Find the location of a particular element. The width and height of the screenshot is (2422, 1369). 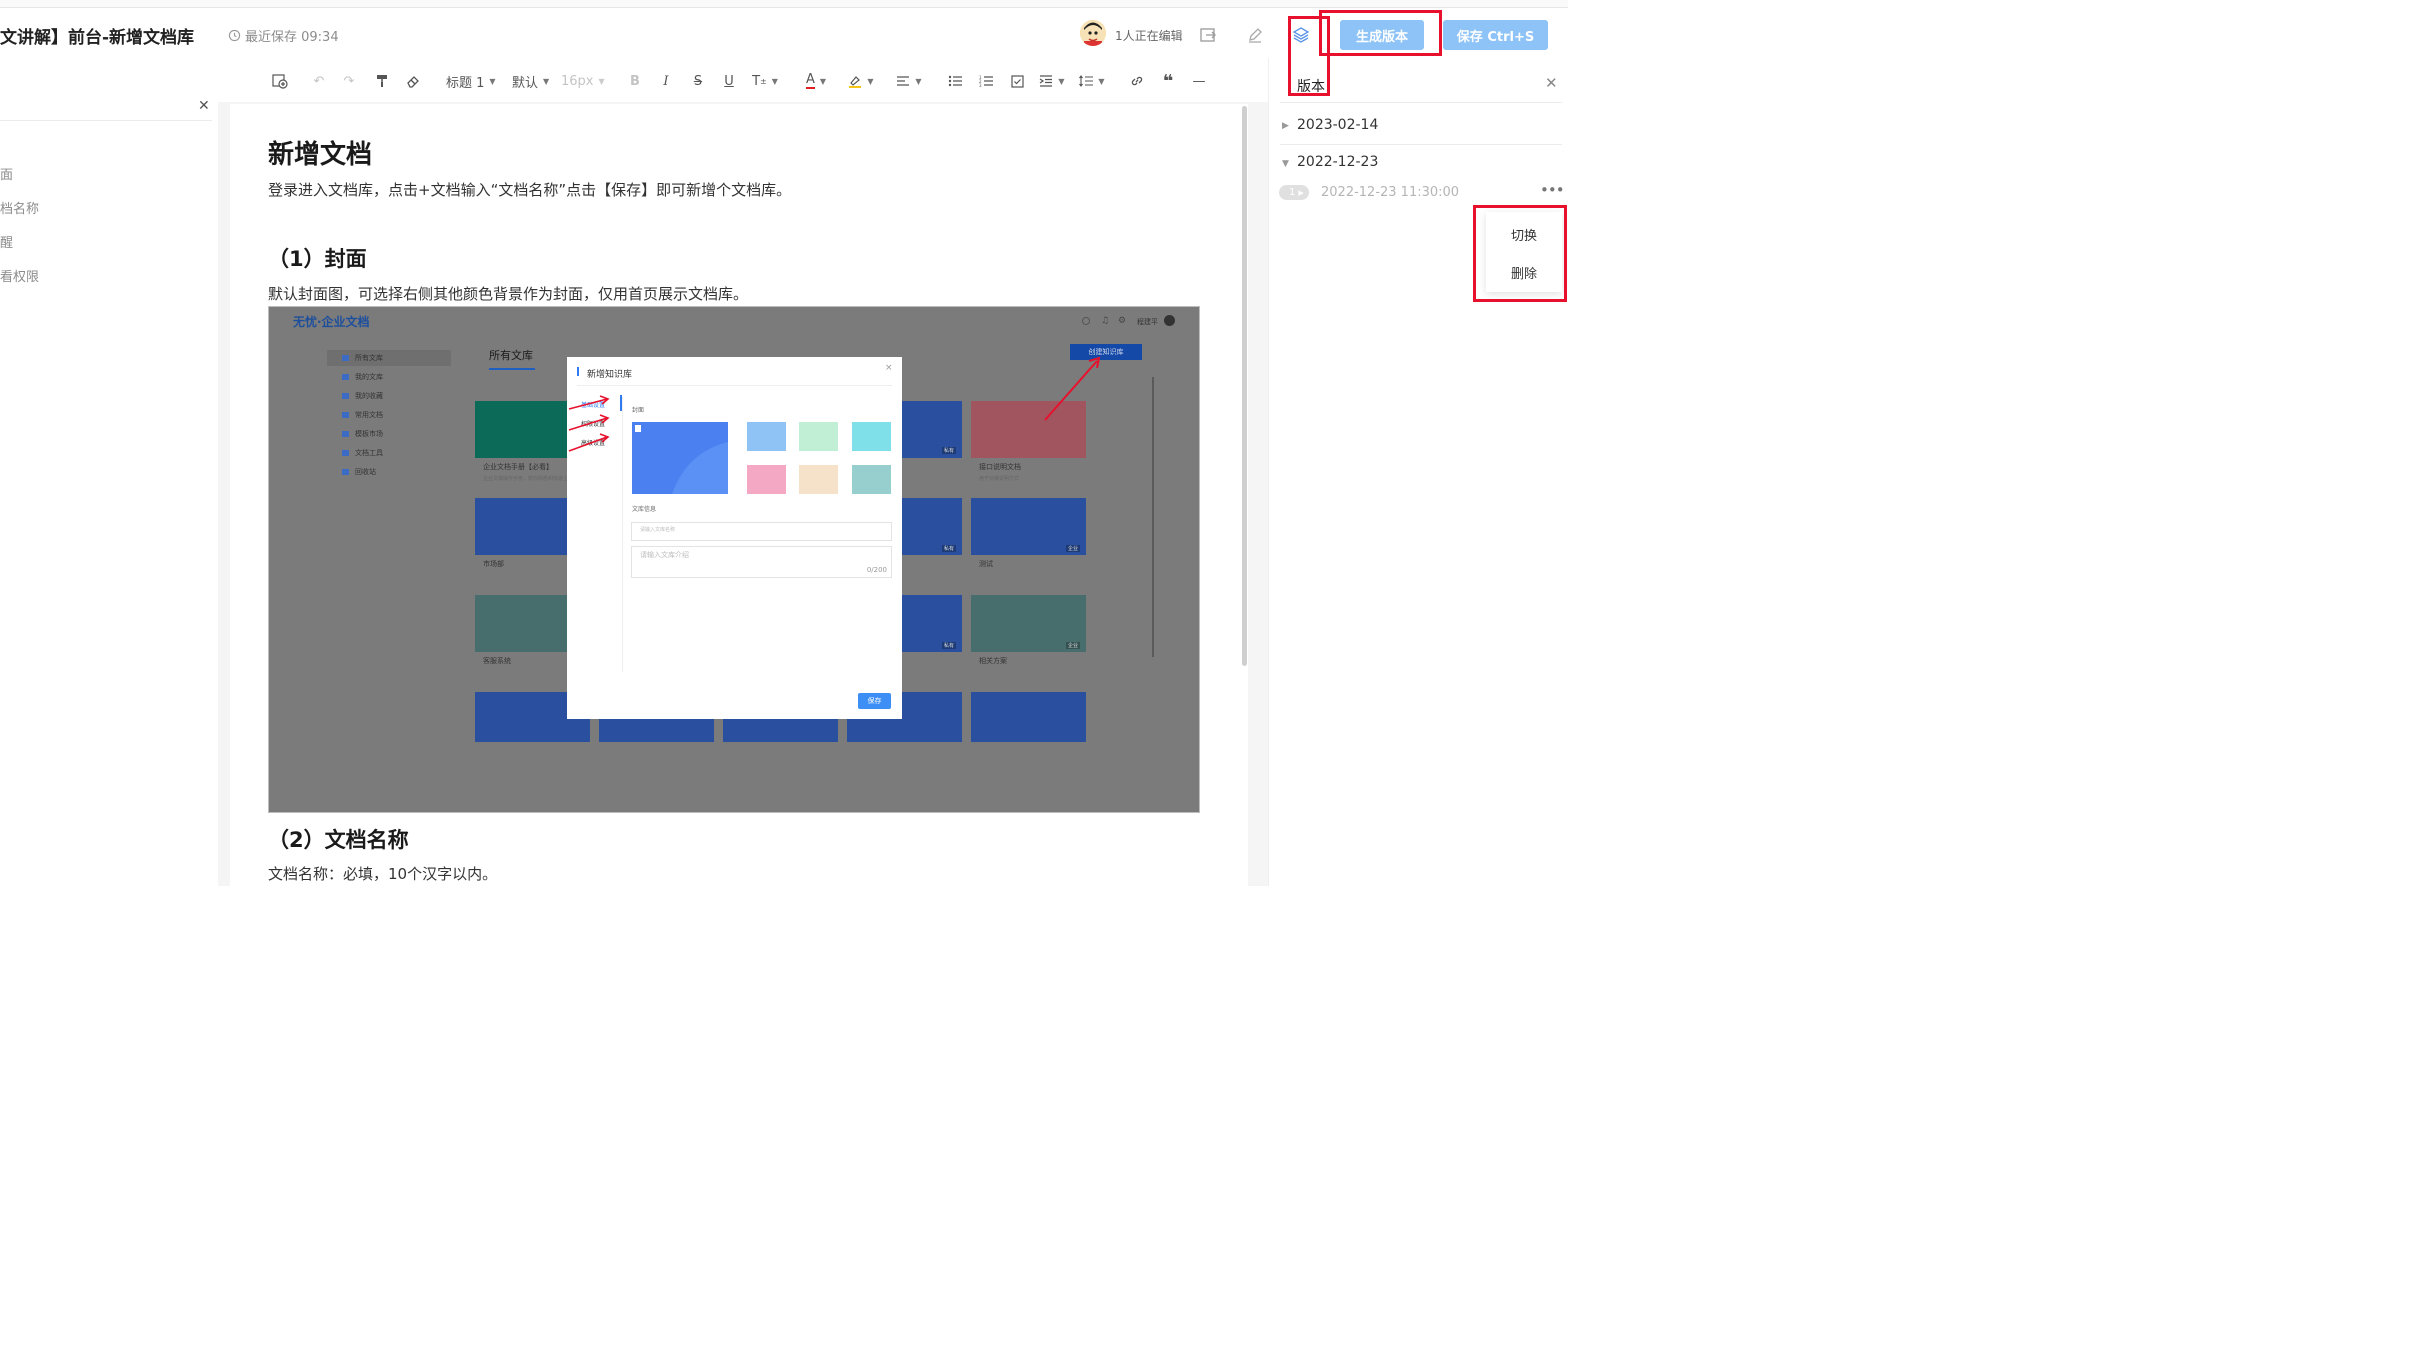

bell-icon: ♫ is located at coordinates (1105, 321).